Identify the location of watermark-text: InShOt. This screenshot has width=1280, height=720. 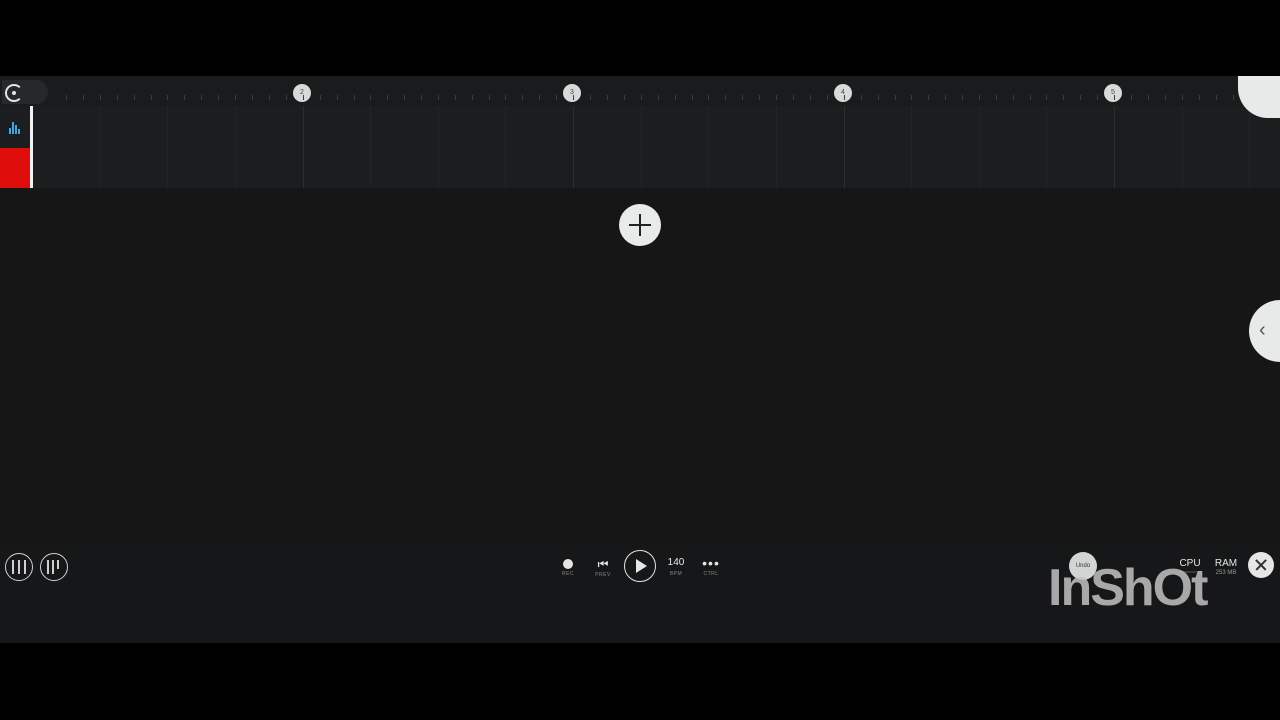
(1128, 588).